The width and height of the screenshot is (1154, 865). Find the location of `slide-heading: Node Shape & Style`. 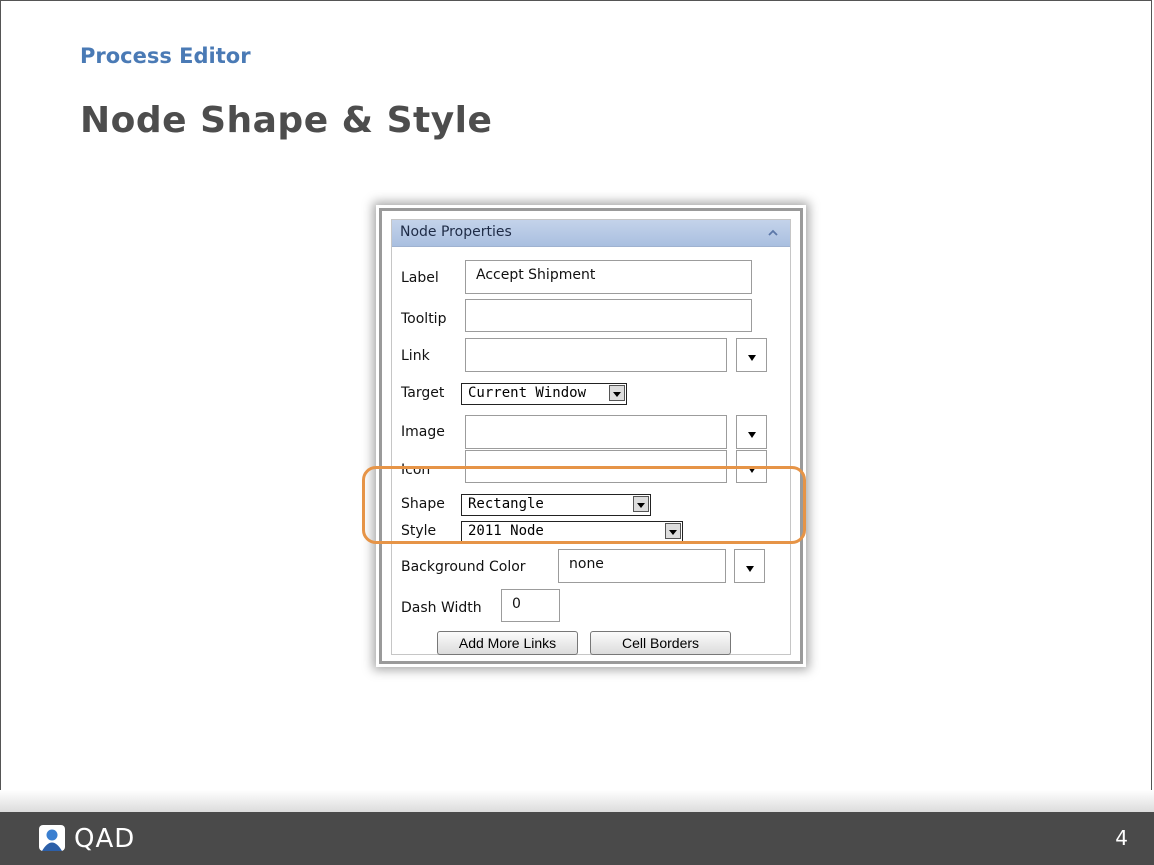

slide-heading: Node Shape & Style is located at coordinates (286, 120).